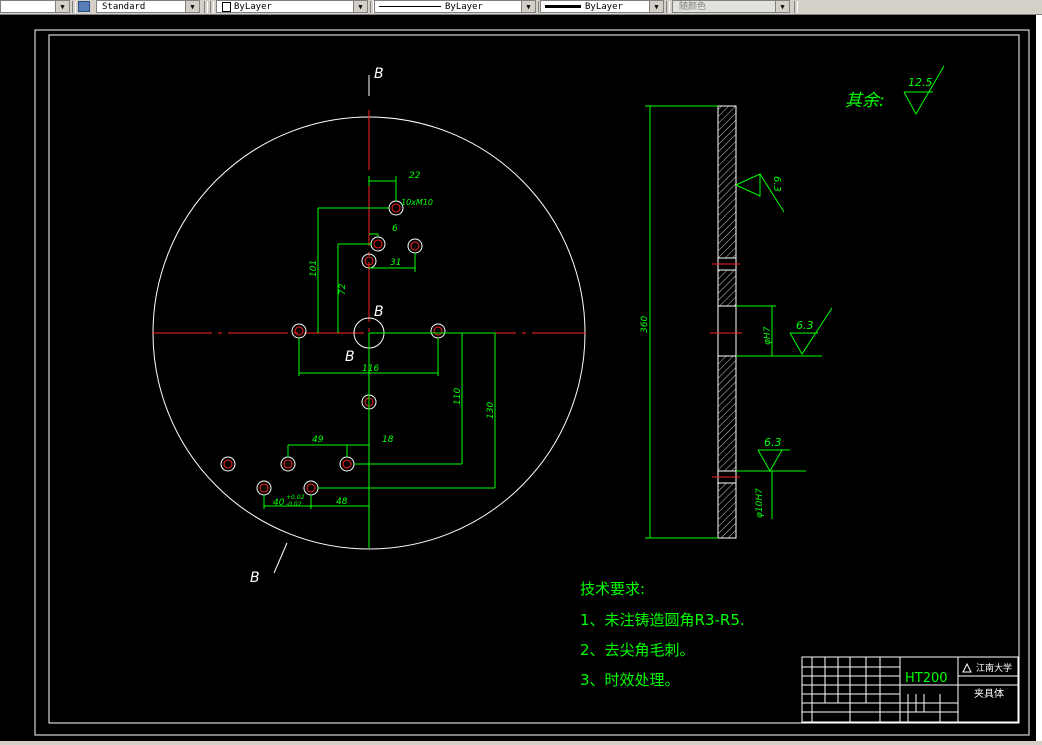 This screenshot has height=745, width=1042. What do you see at coordinates (464, 7) in the screenshot?
I see `linetype-value: ByLayer` at bounding box center [464, 7].